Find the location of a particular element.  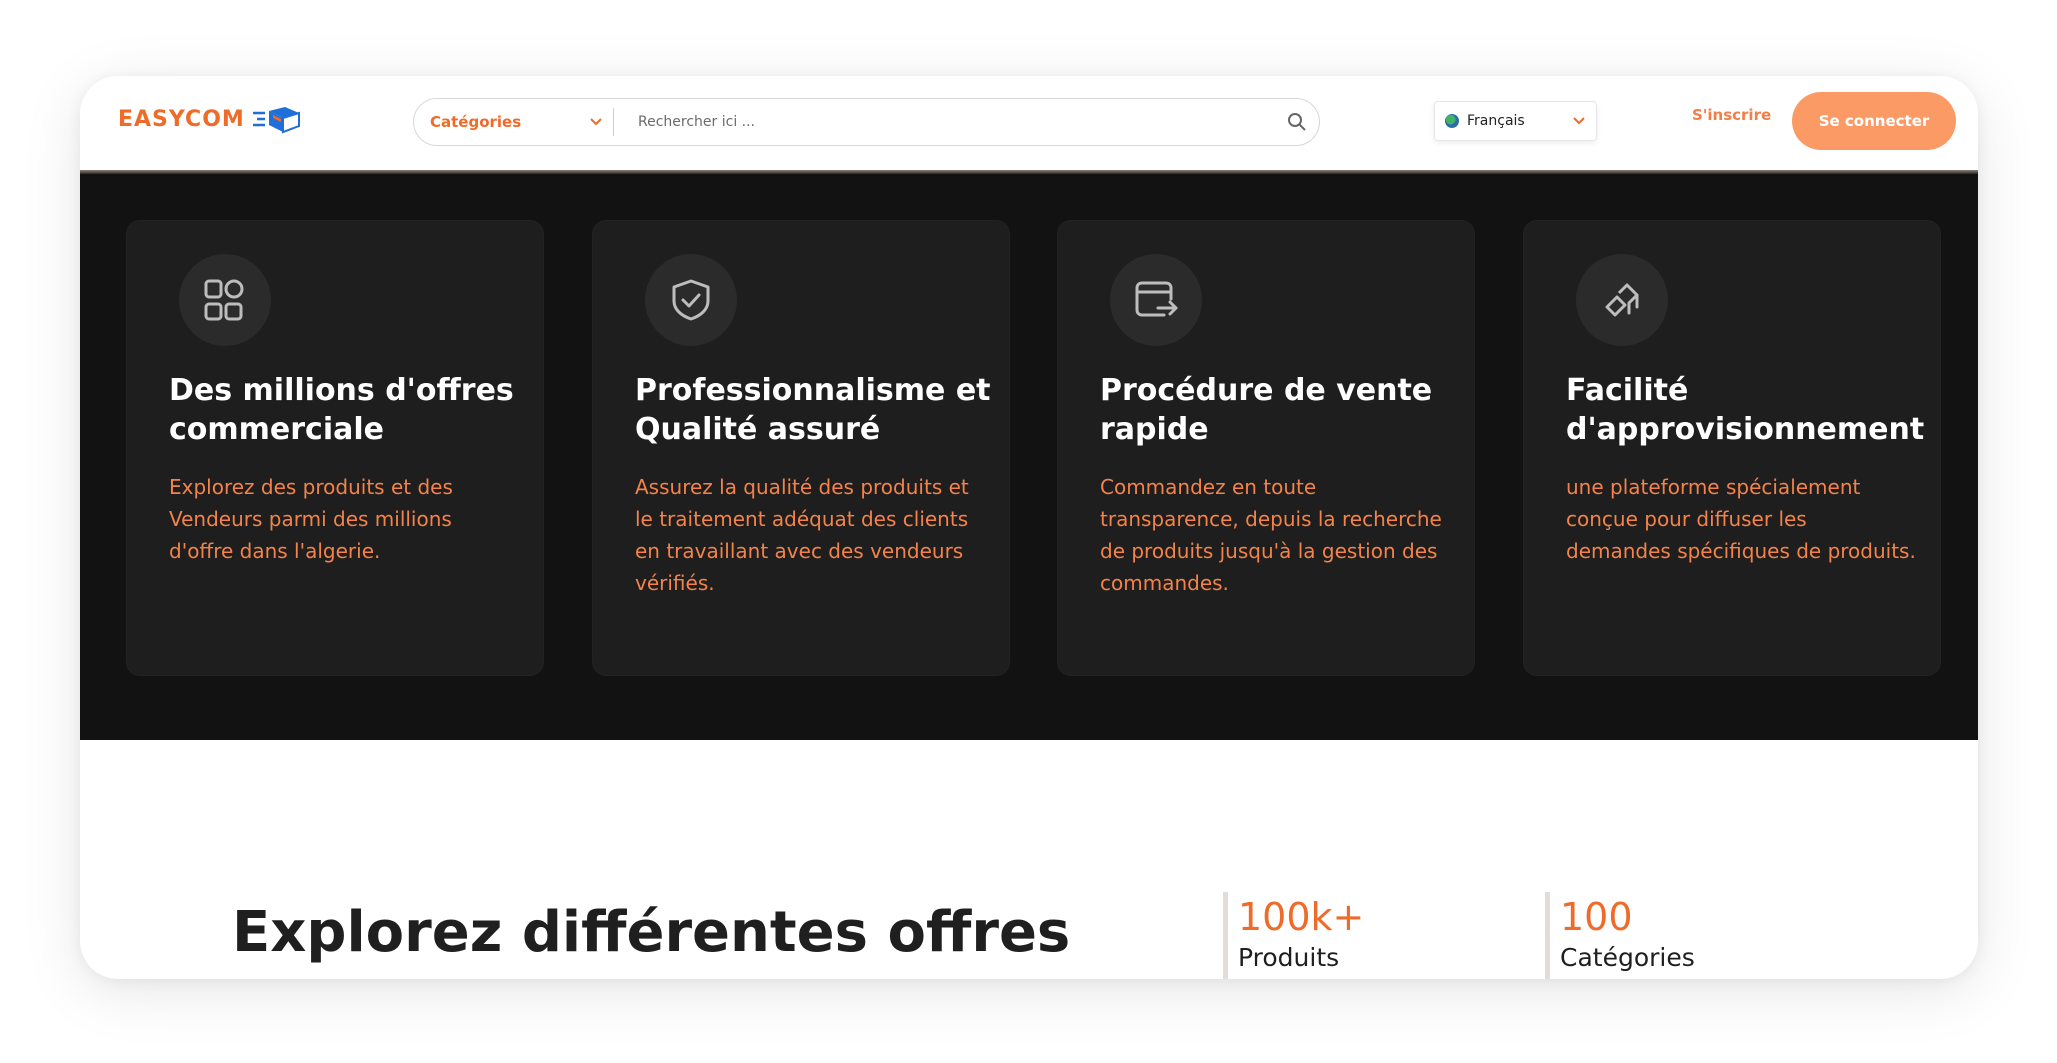

search-input is located at coordinates (944, 122).